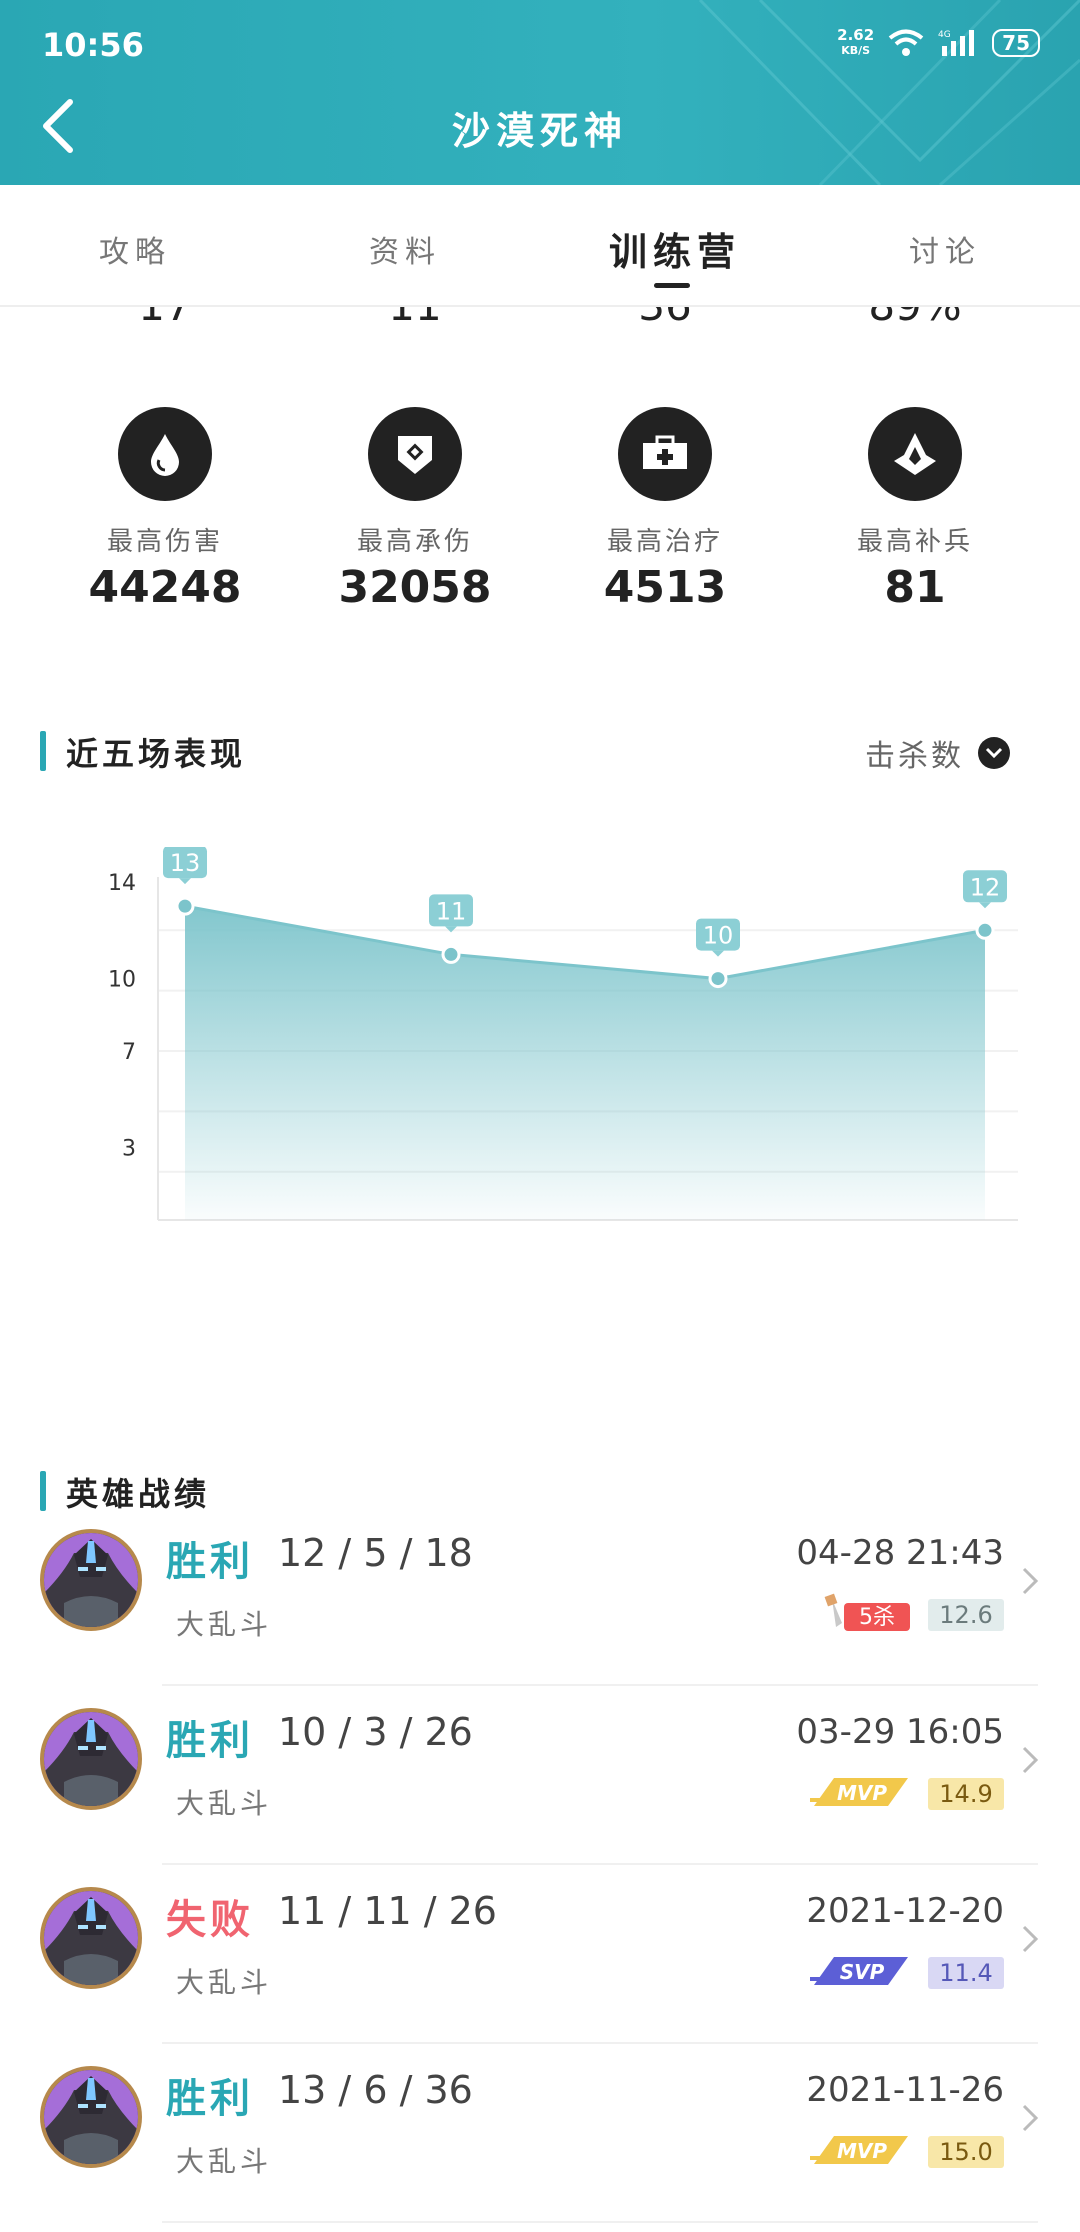 This screenshot has height=2232, width=1080. I want to click on net-speed-unit: KB/S, so click(856, 50).